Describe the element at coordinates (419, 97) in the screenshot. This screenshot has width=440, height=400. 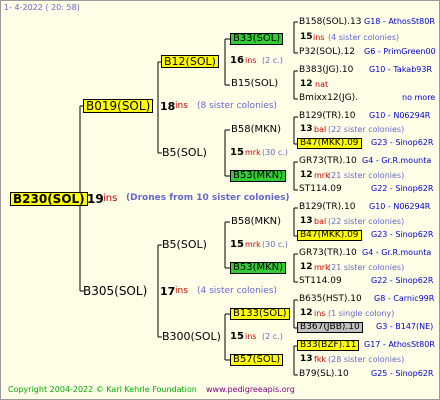
I see `g4-info: no more` at that location.